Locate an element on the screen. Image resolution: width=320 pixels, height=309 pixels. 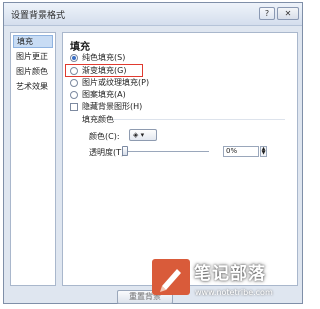
category-sidebar: 填充 图片更正 图片颜色 艺术效果 is located at coordinates (33, 159).